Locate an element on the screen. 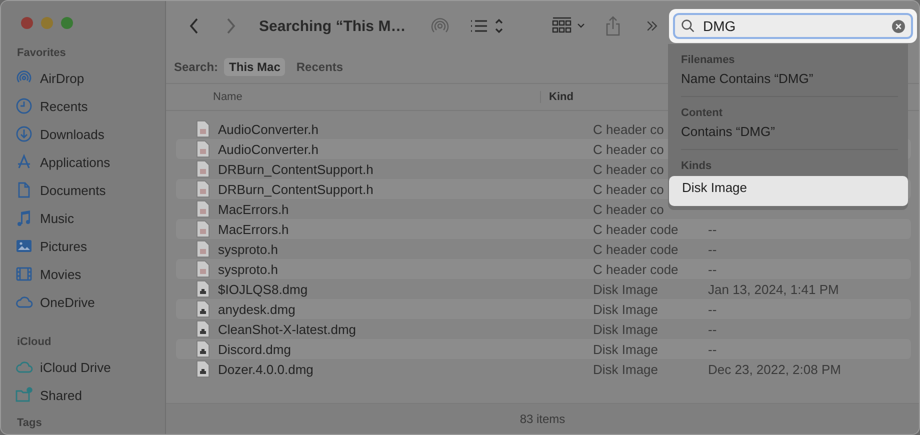 This screenshot has width=920, height=435. menu-heading: Content is located at coordinates (702, 113).